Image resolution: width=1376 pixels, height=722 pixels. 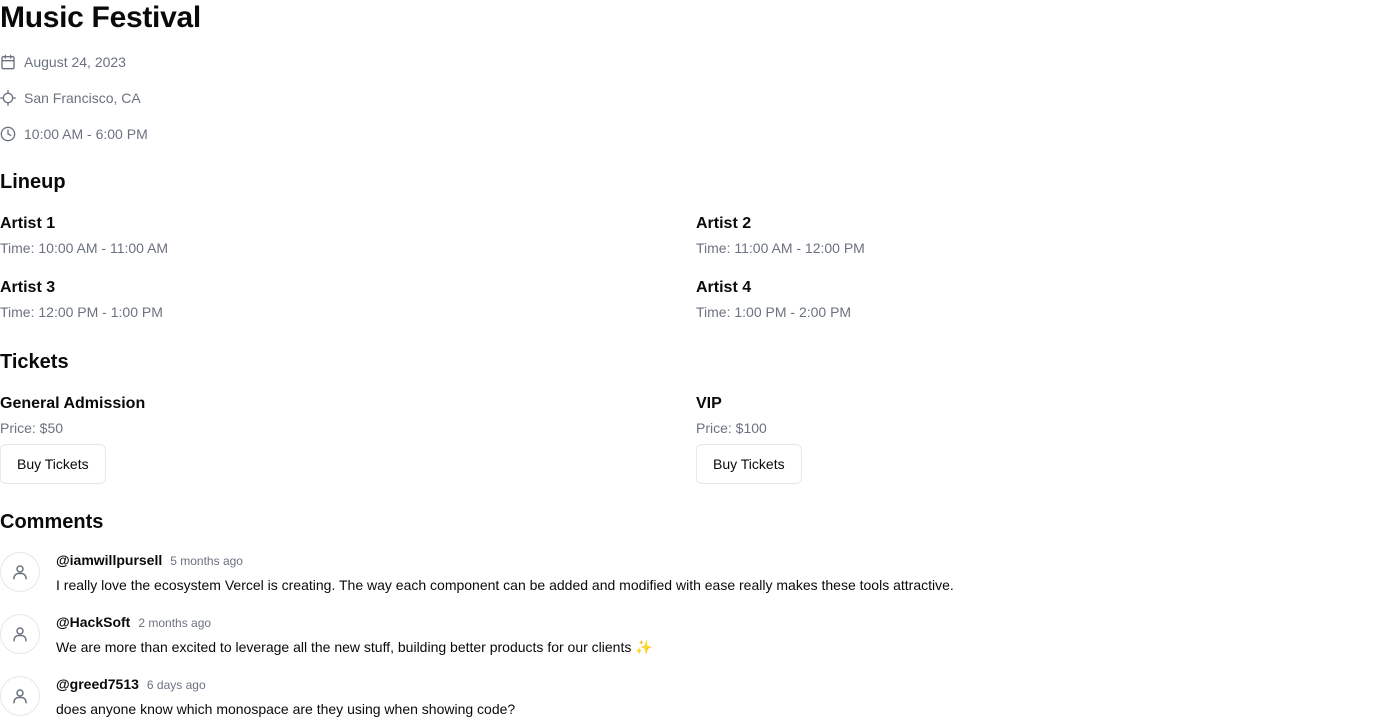 What do you see at coordinates (709, 403) in the screenshot?
I see `ticket-name: VIP` at bounding box center [709, 403].